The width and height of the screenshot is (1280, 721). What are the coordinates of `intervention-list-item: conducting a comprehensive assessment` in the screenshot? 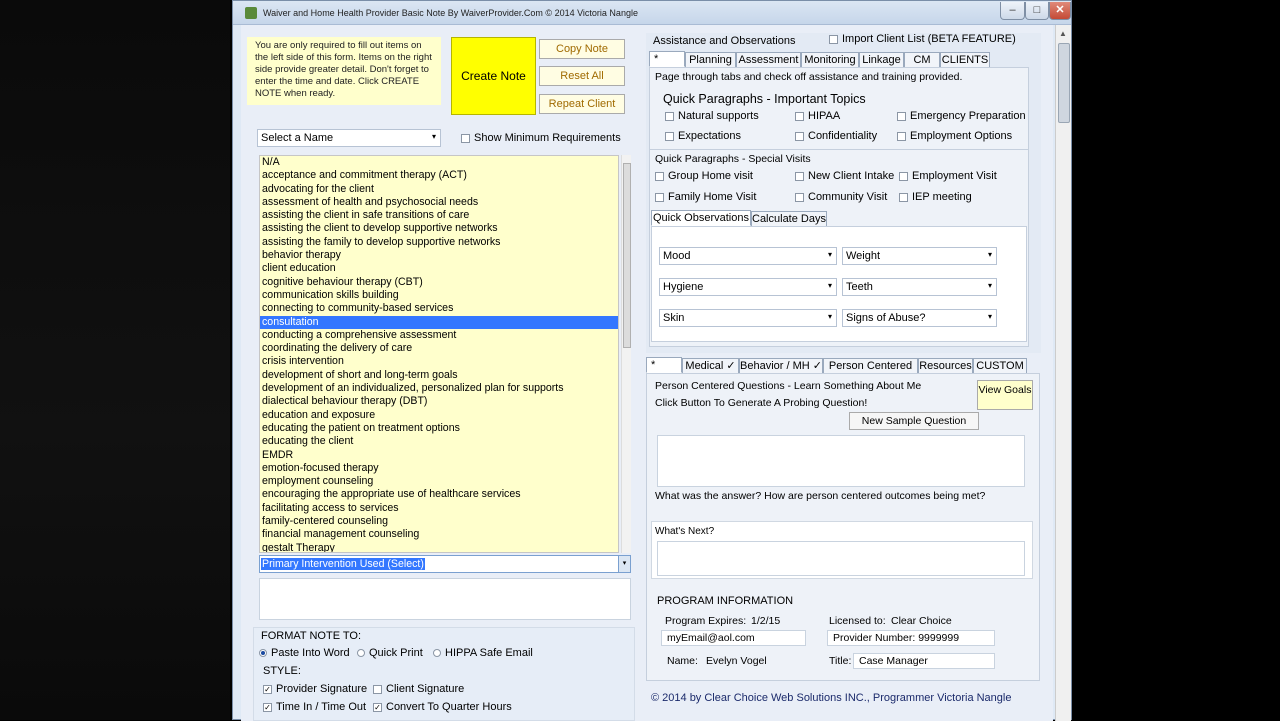 It's located at (439, 335).